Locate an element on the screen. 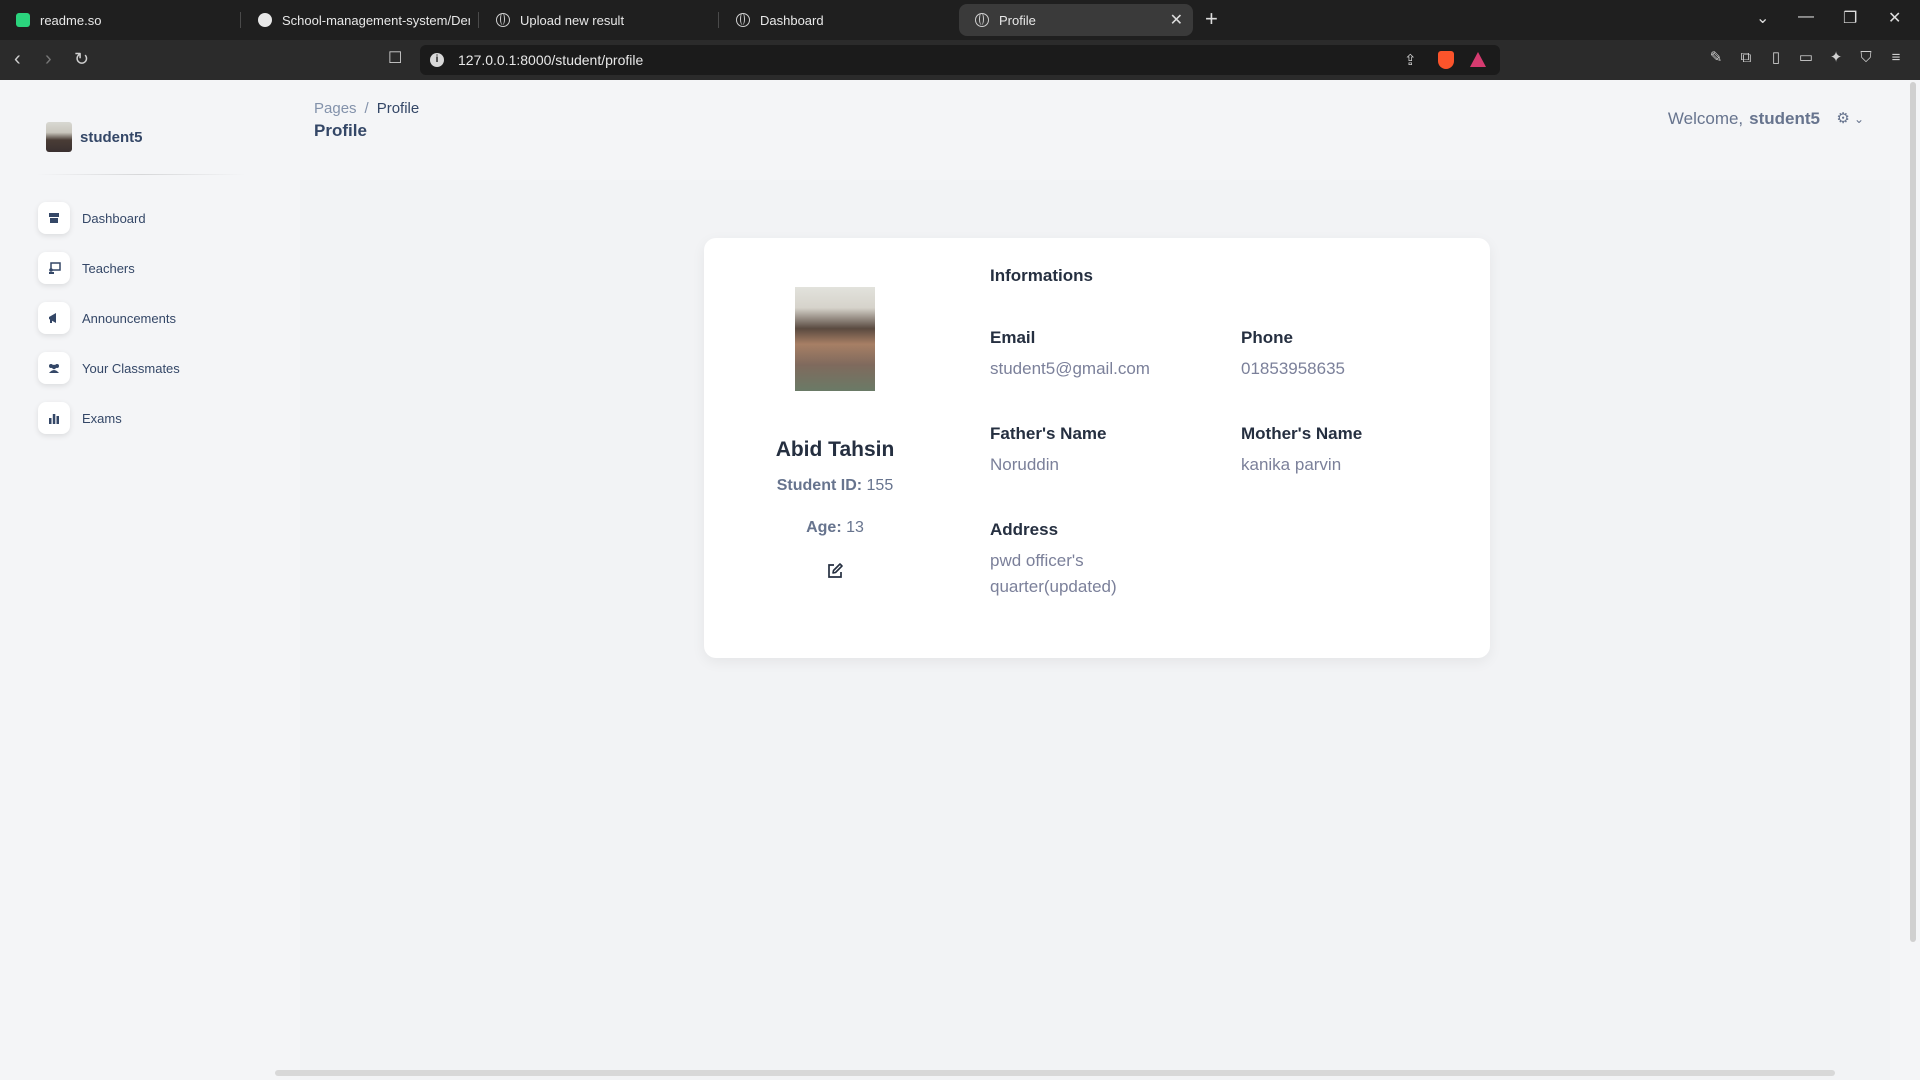  gear-icon: ⚙ is located at coordinates (1843, 118).